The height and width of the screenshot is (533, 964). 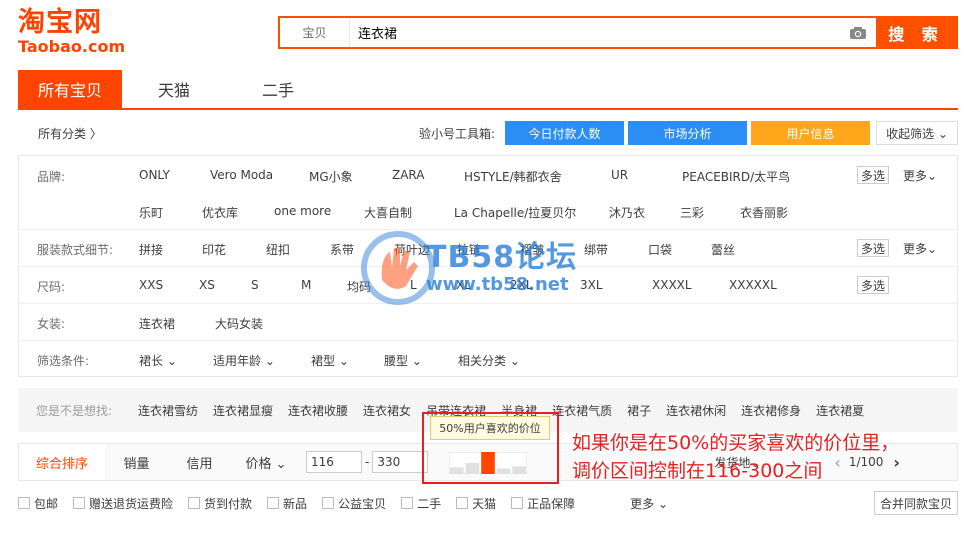 I want to click on suggestion-item: 裙子, so click(x=639, y=410).